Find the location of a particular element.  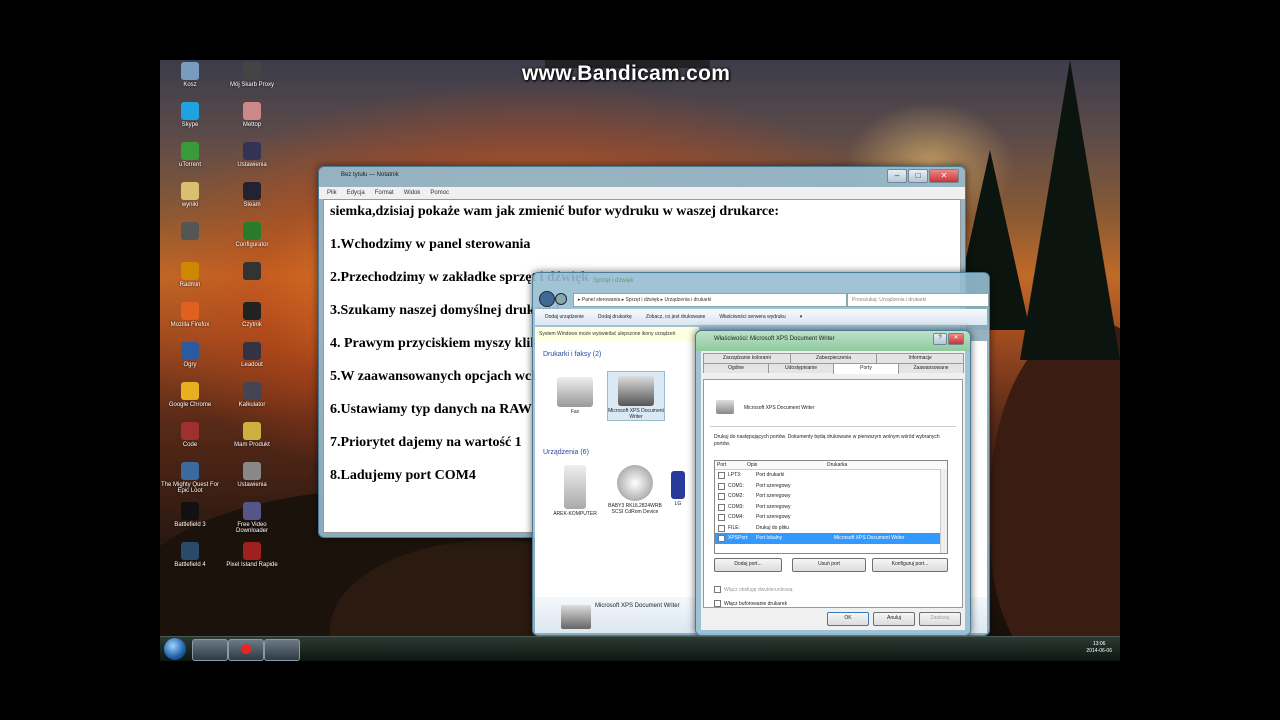

tab-information: Informacje is located at coordinates (920, 358).